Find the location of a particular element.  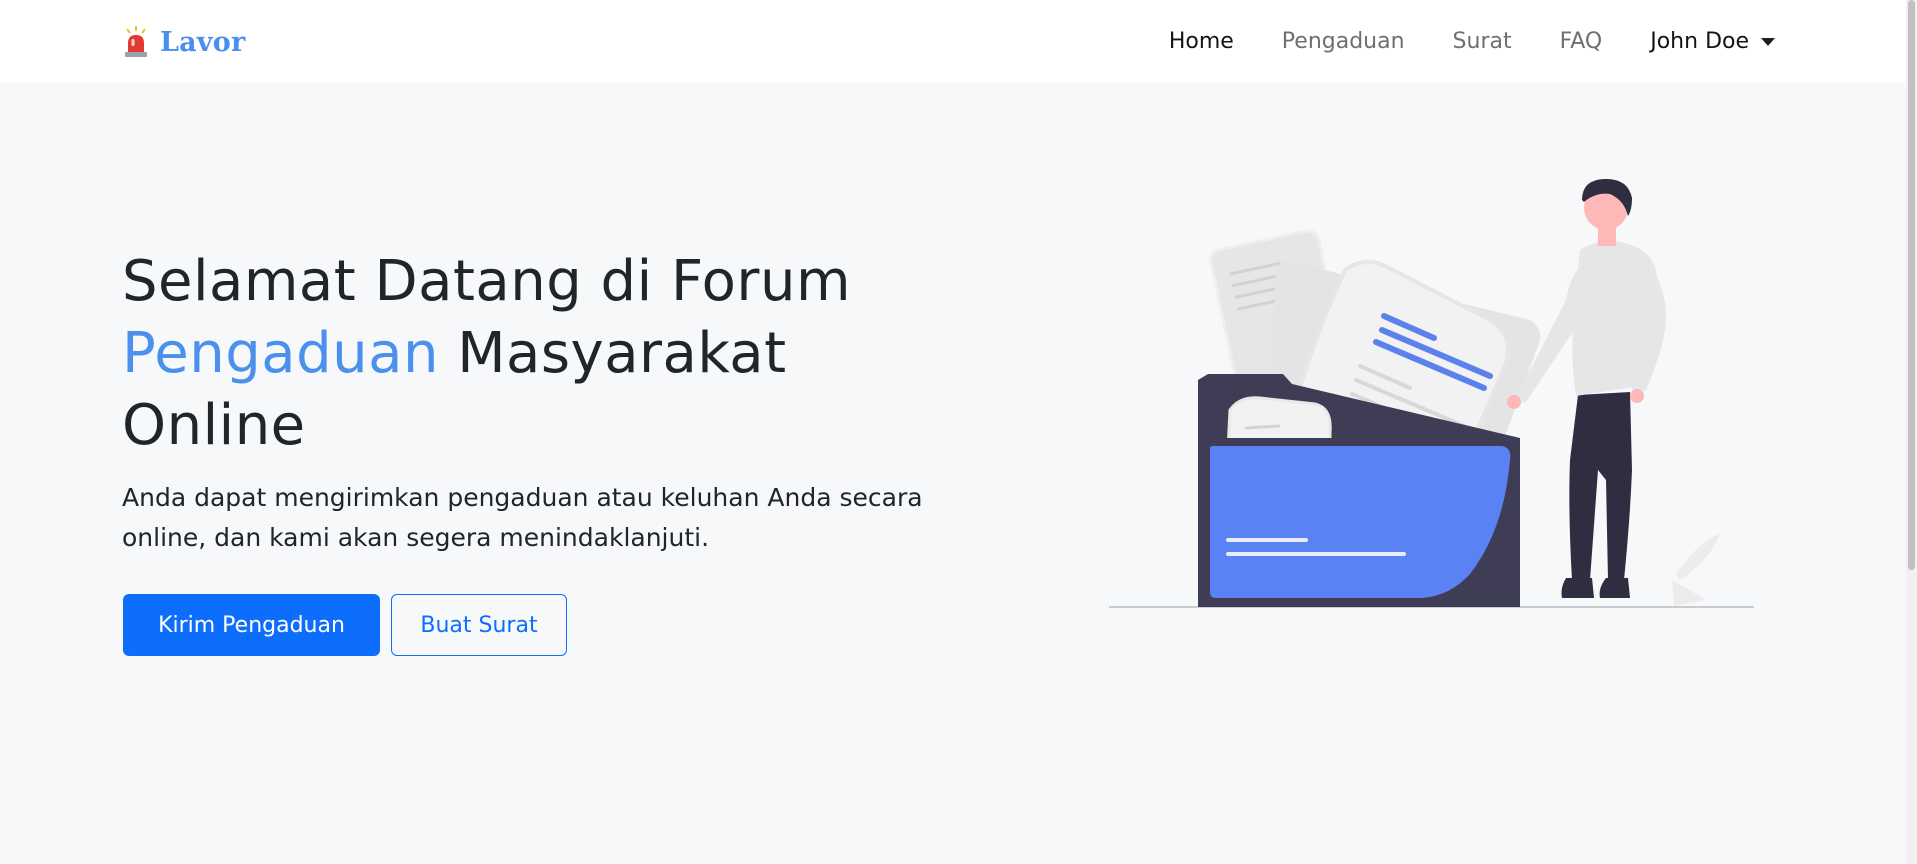

user-dropdown-toggle: John Doe is located at coordinates (1712, 41).